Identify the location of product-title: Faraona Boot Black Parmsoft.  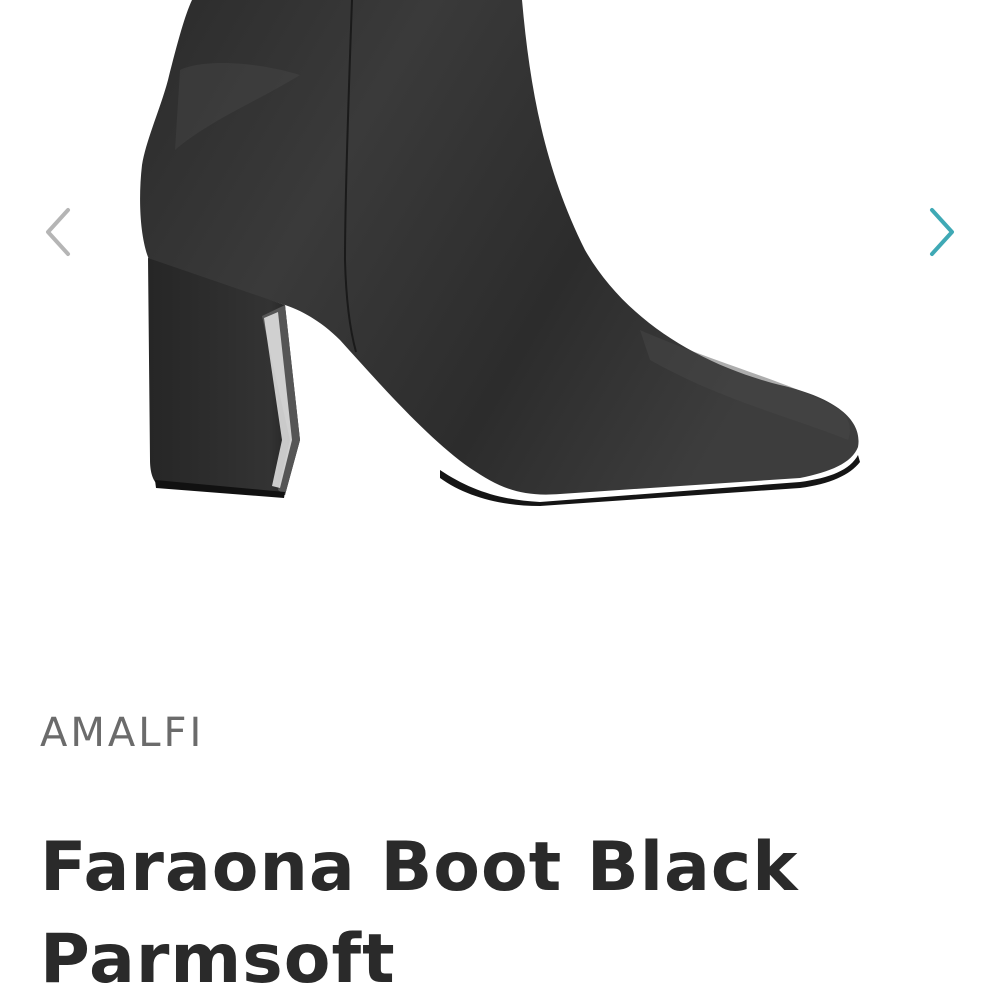
(419, 913).